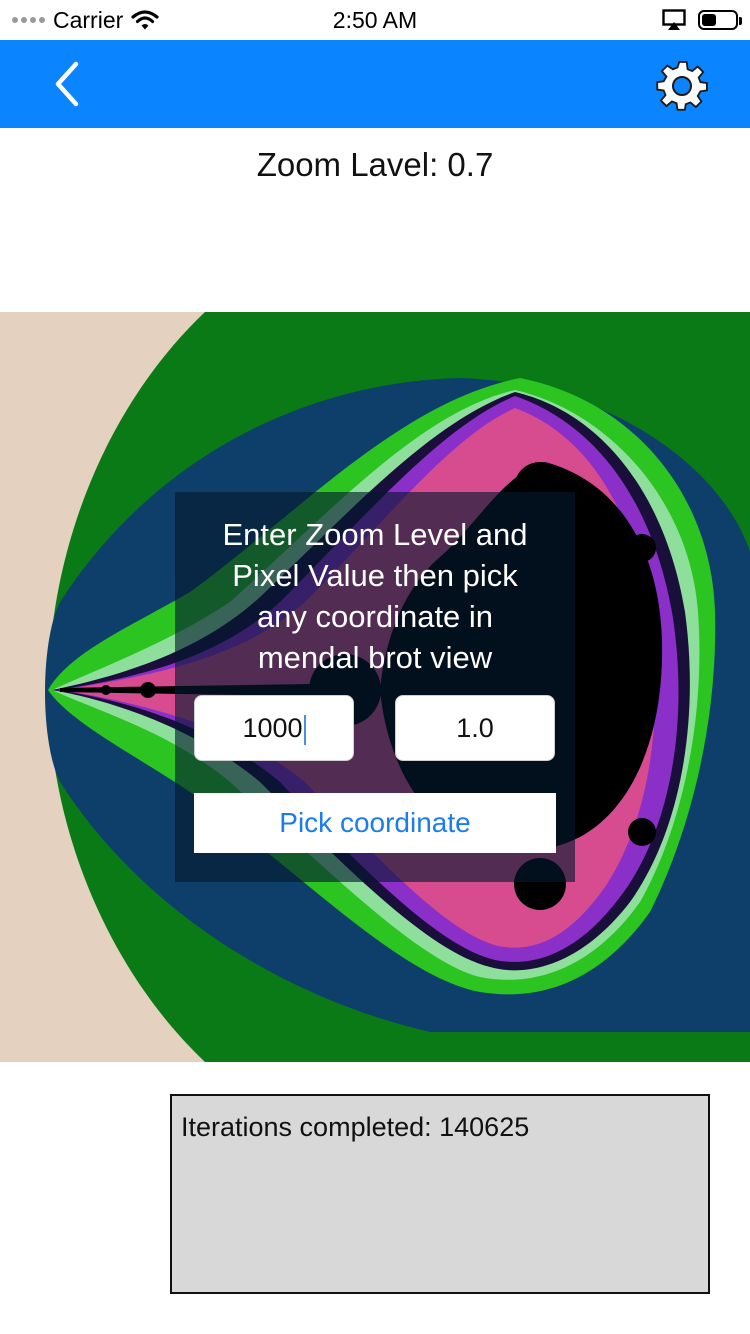  I want to click on pixel-value-input-value: 1.0, so click(475, 728).